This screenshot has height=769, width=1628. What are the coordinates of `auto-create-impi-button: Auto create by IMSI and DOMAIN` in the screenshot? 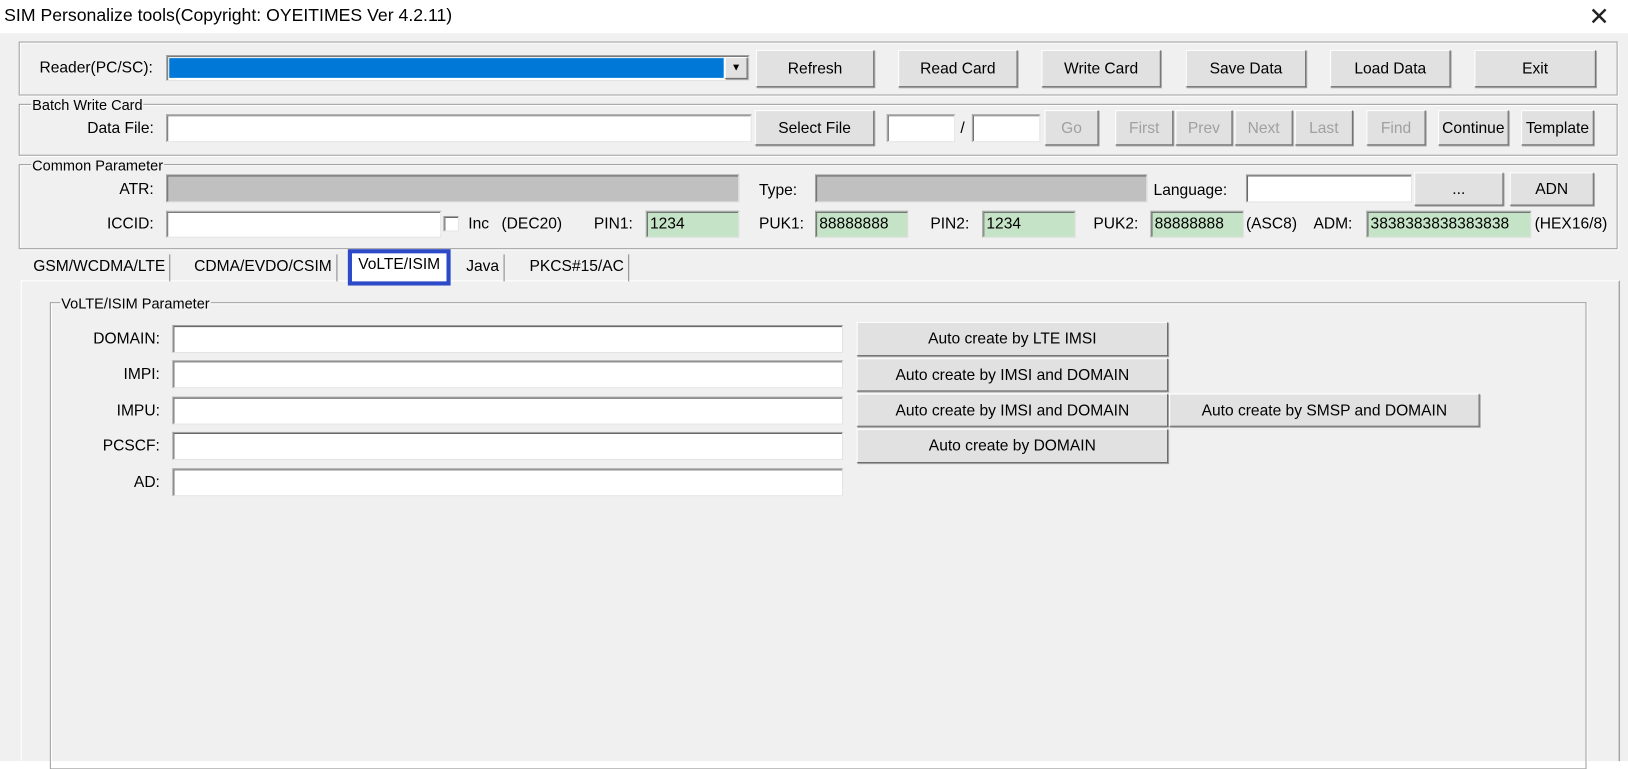 It's located at (1012, 375).